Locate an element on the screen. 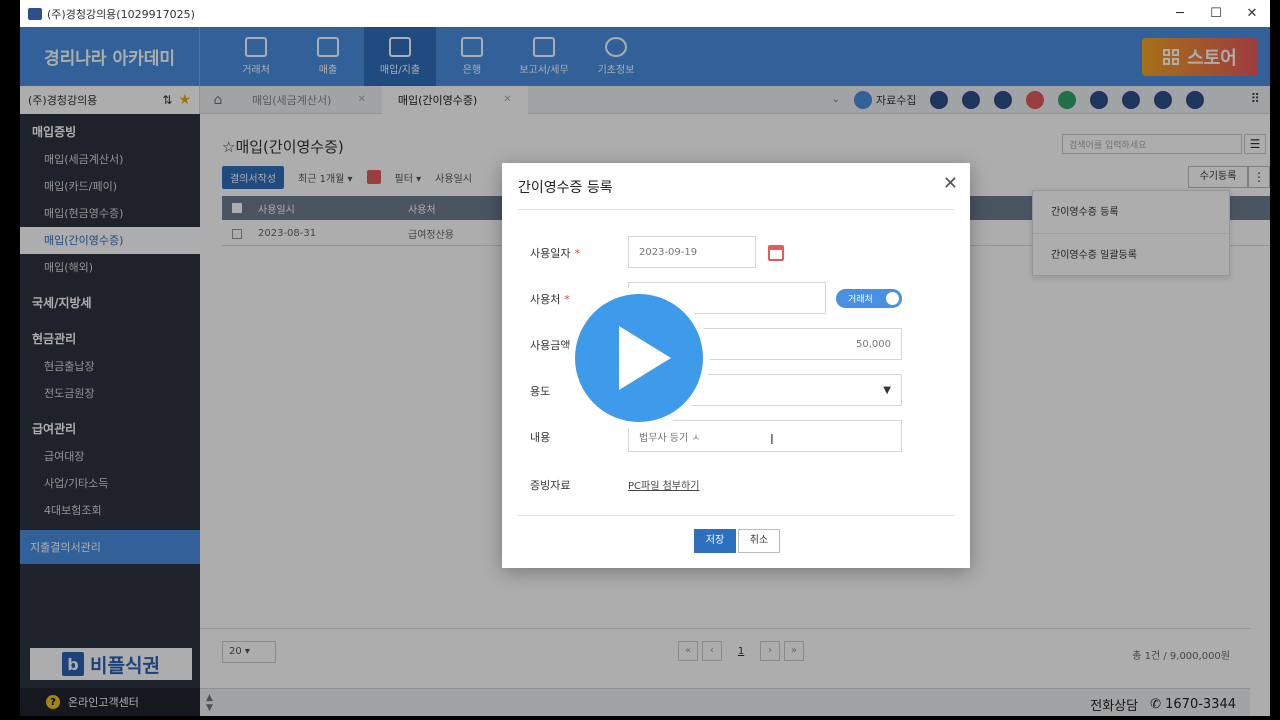  place-label: 사용처 * is located at coordinates (550, 299).